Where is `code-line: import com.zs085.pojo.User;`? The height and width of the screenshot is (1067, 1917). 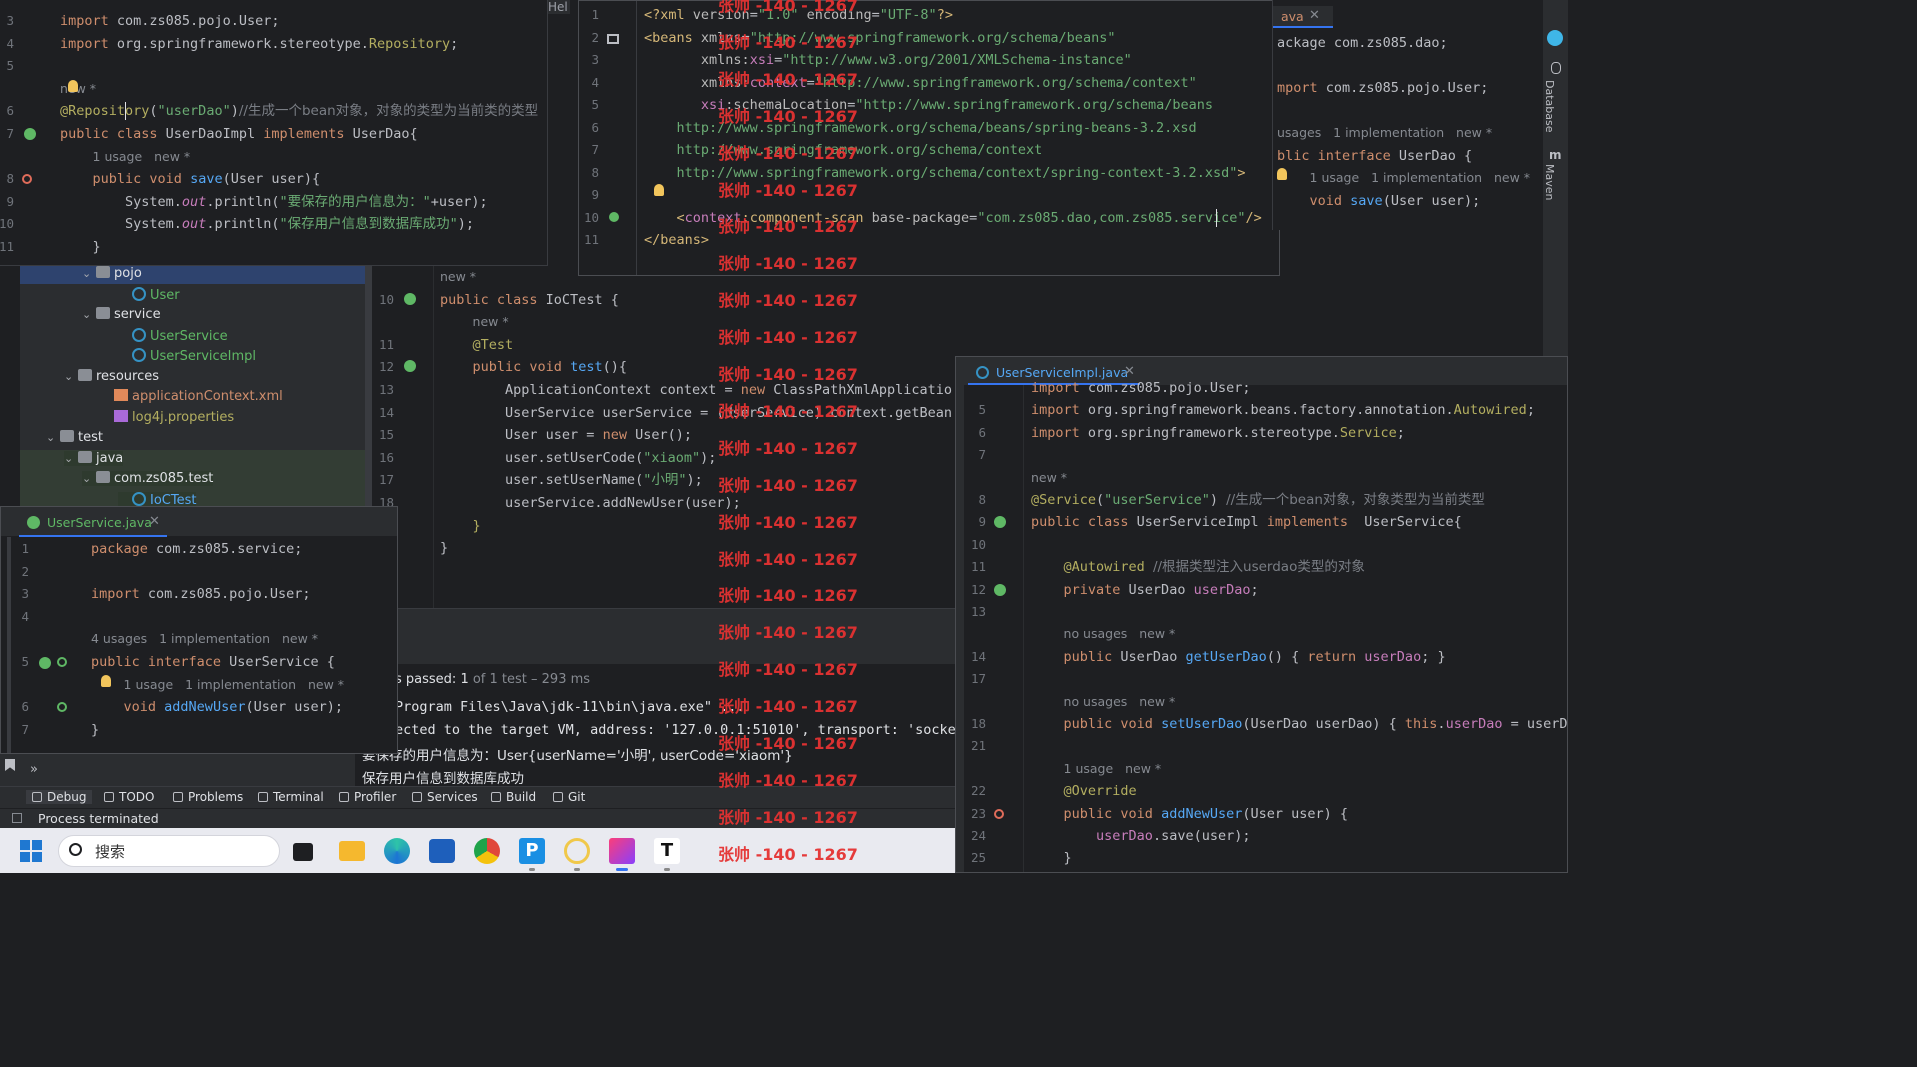
code-line: import com.zs085.pojo.User; is located at coordinates (244, 594).